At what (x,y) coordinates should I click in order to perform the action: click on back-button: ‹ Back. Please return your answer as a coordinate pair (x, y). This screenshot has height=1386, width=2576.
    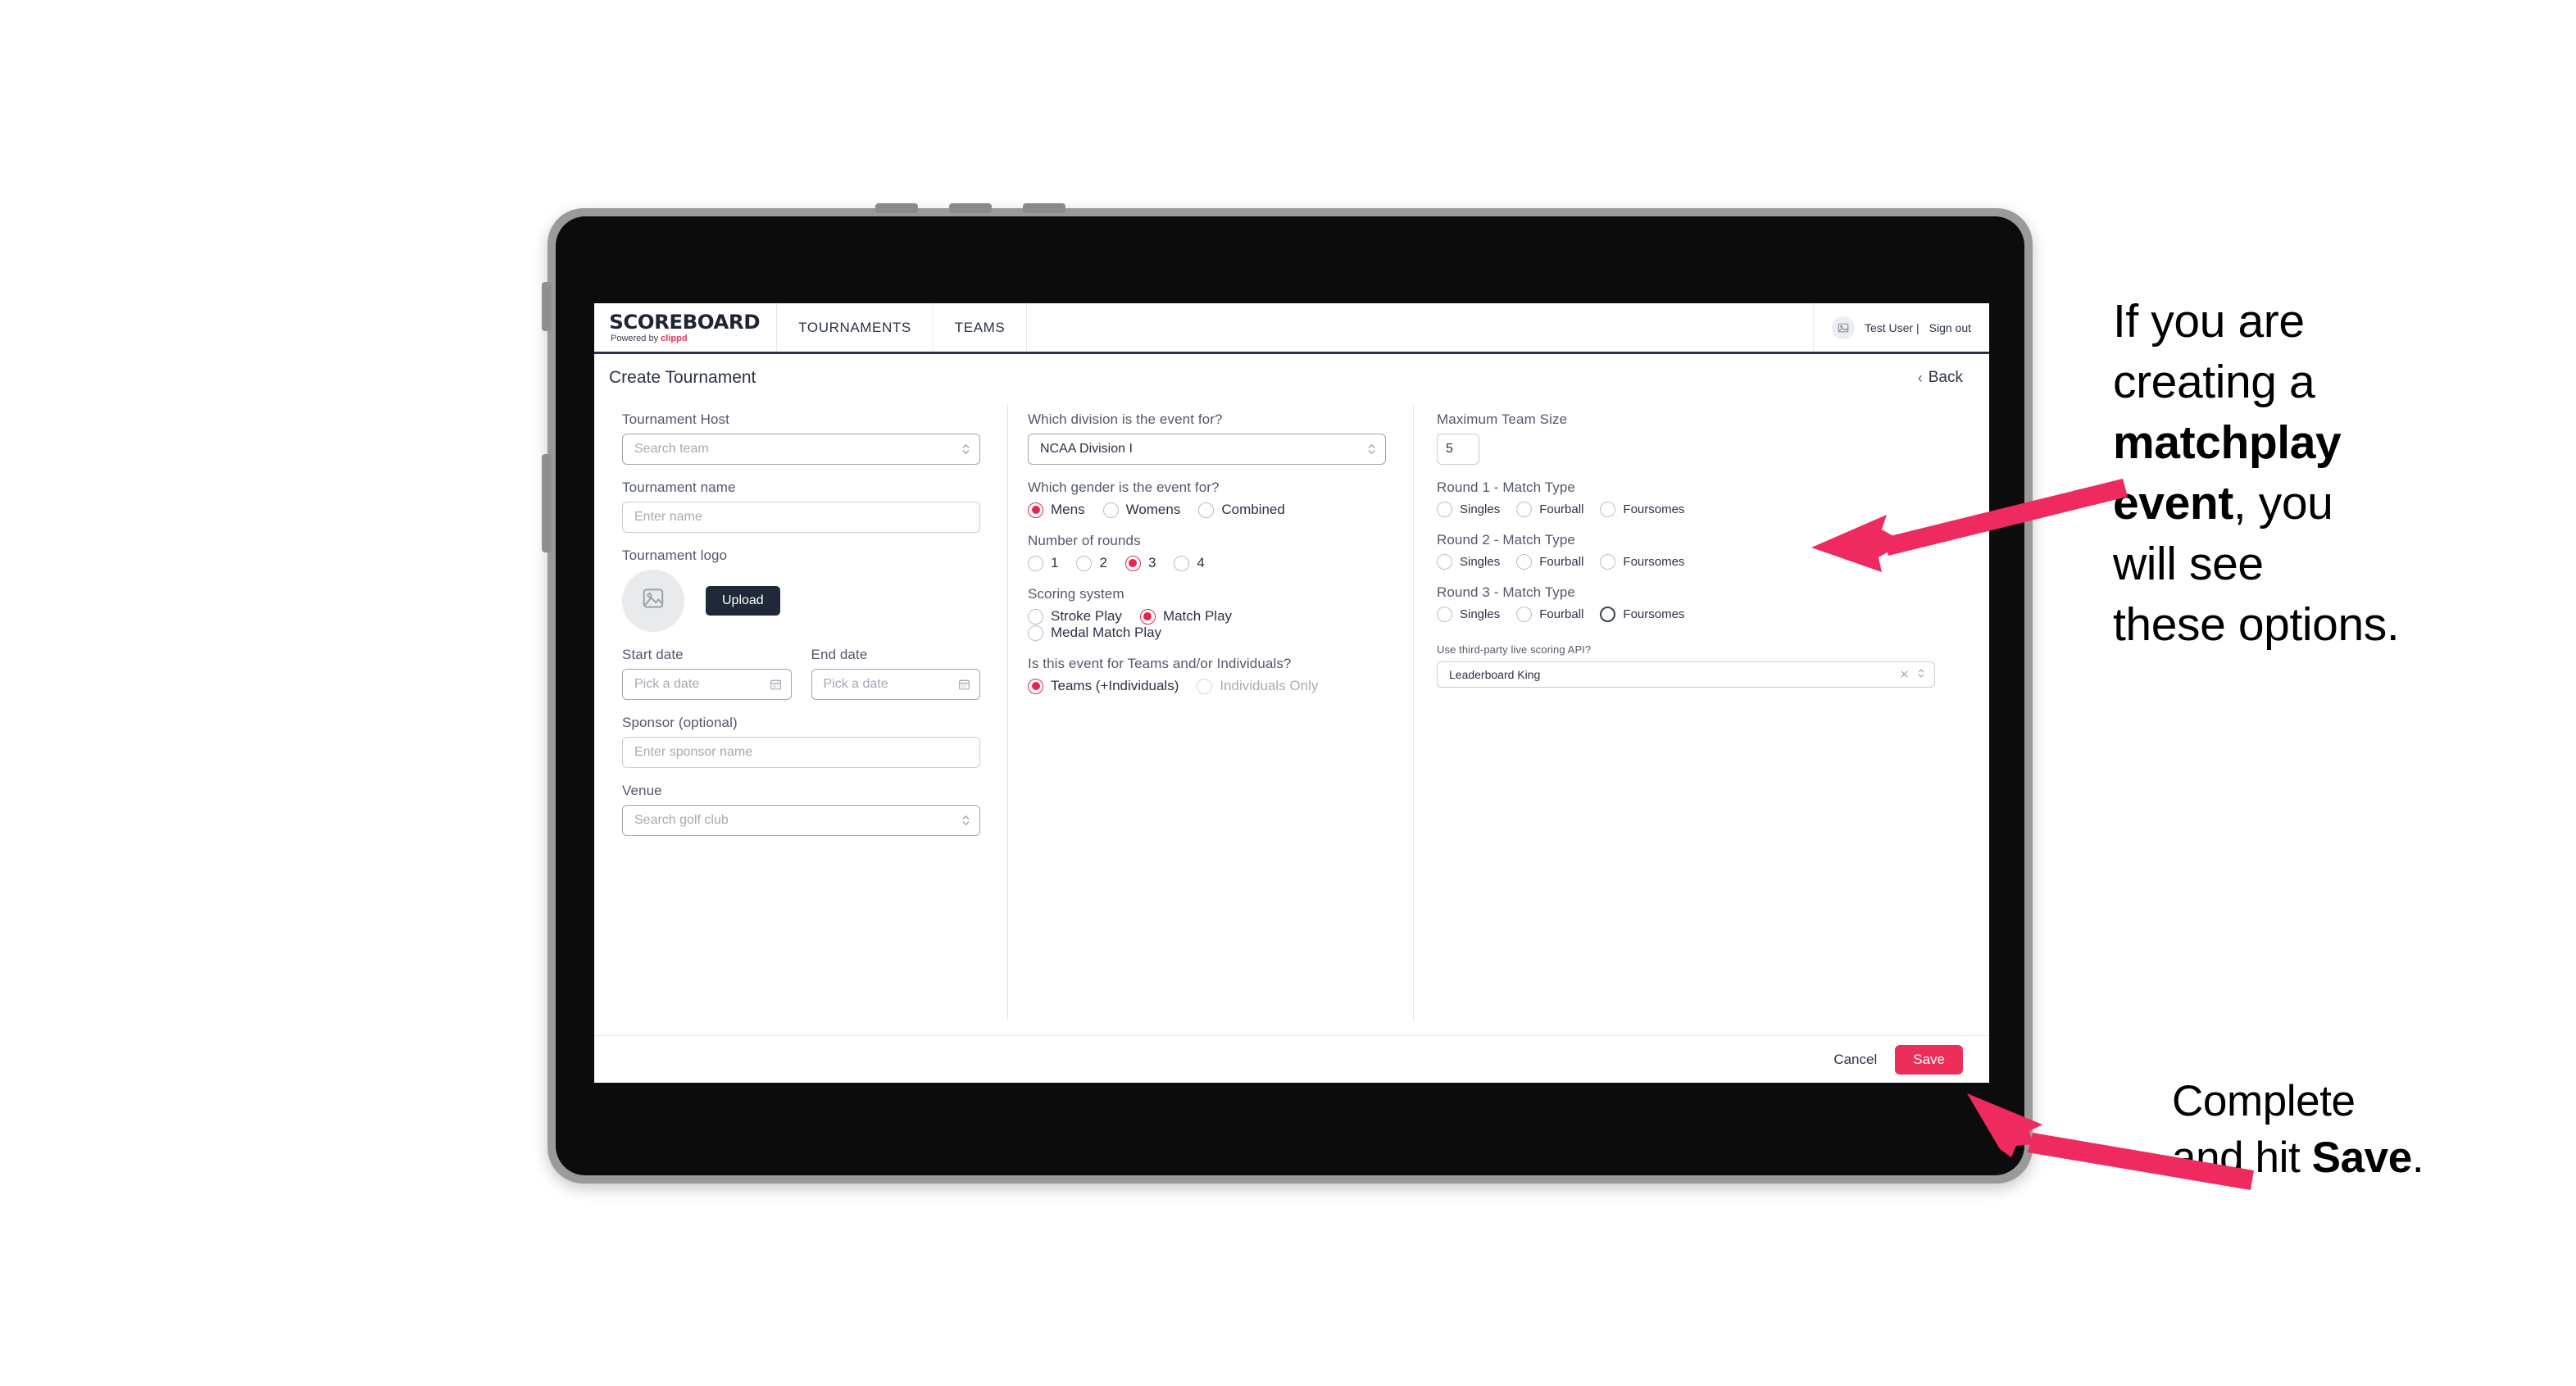
    Looking at the image, I should click on (1940, 378).